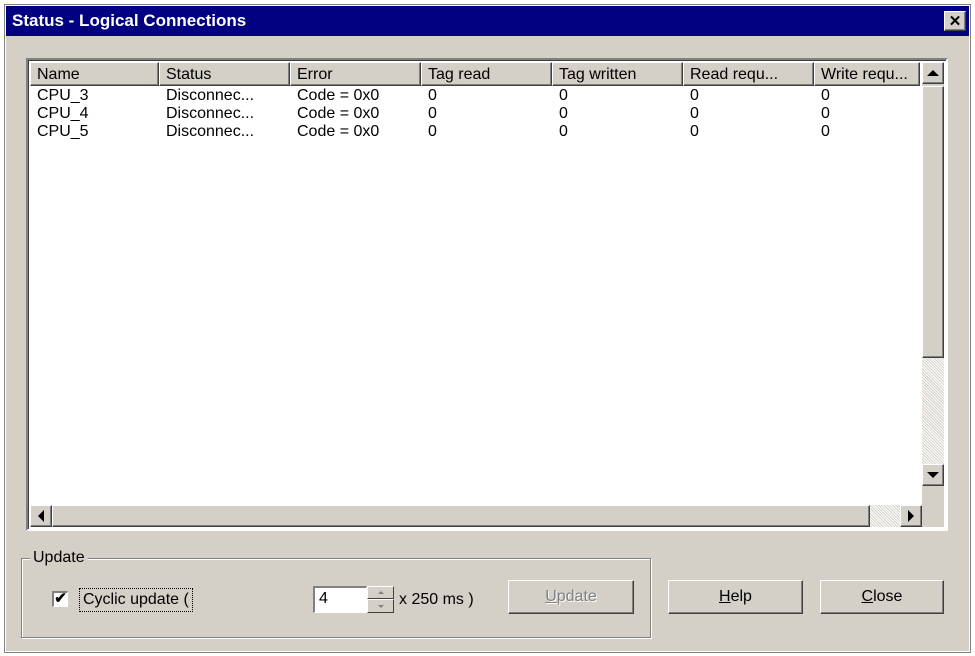 The image size is (975, 656). What do you see at coordinates (59, 558) in the screenshot?
I see `update-group-label: Update` at bounding box center [59, 558].